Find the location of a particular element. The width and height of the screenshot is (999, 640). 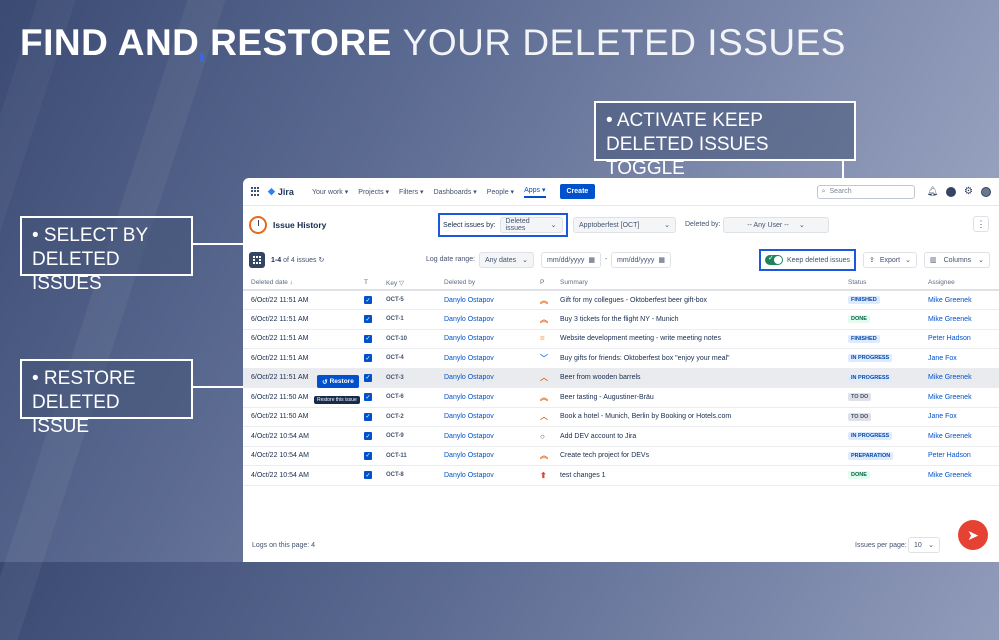

per-page-dropdown: 10 ⌄ is located at coordinates (924, 545).